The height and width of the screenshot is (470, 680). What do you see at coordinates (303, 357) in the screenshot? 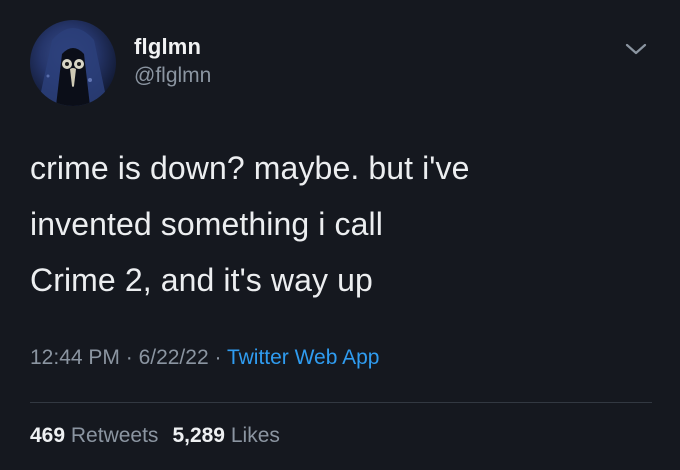
I see `tweet-source-link: Twitter Web App` at bounding box center [303, 357].